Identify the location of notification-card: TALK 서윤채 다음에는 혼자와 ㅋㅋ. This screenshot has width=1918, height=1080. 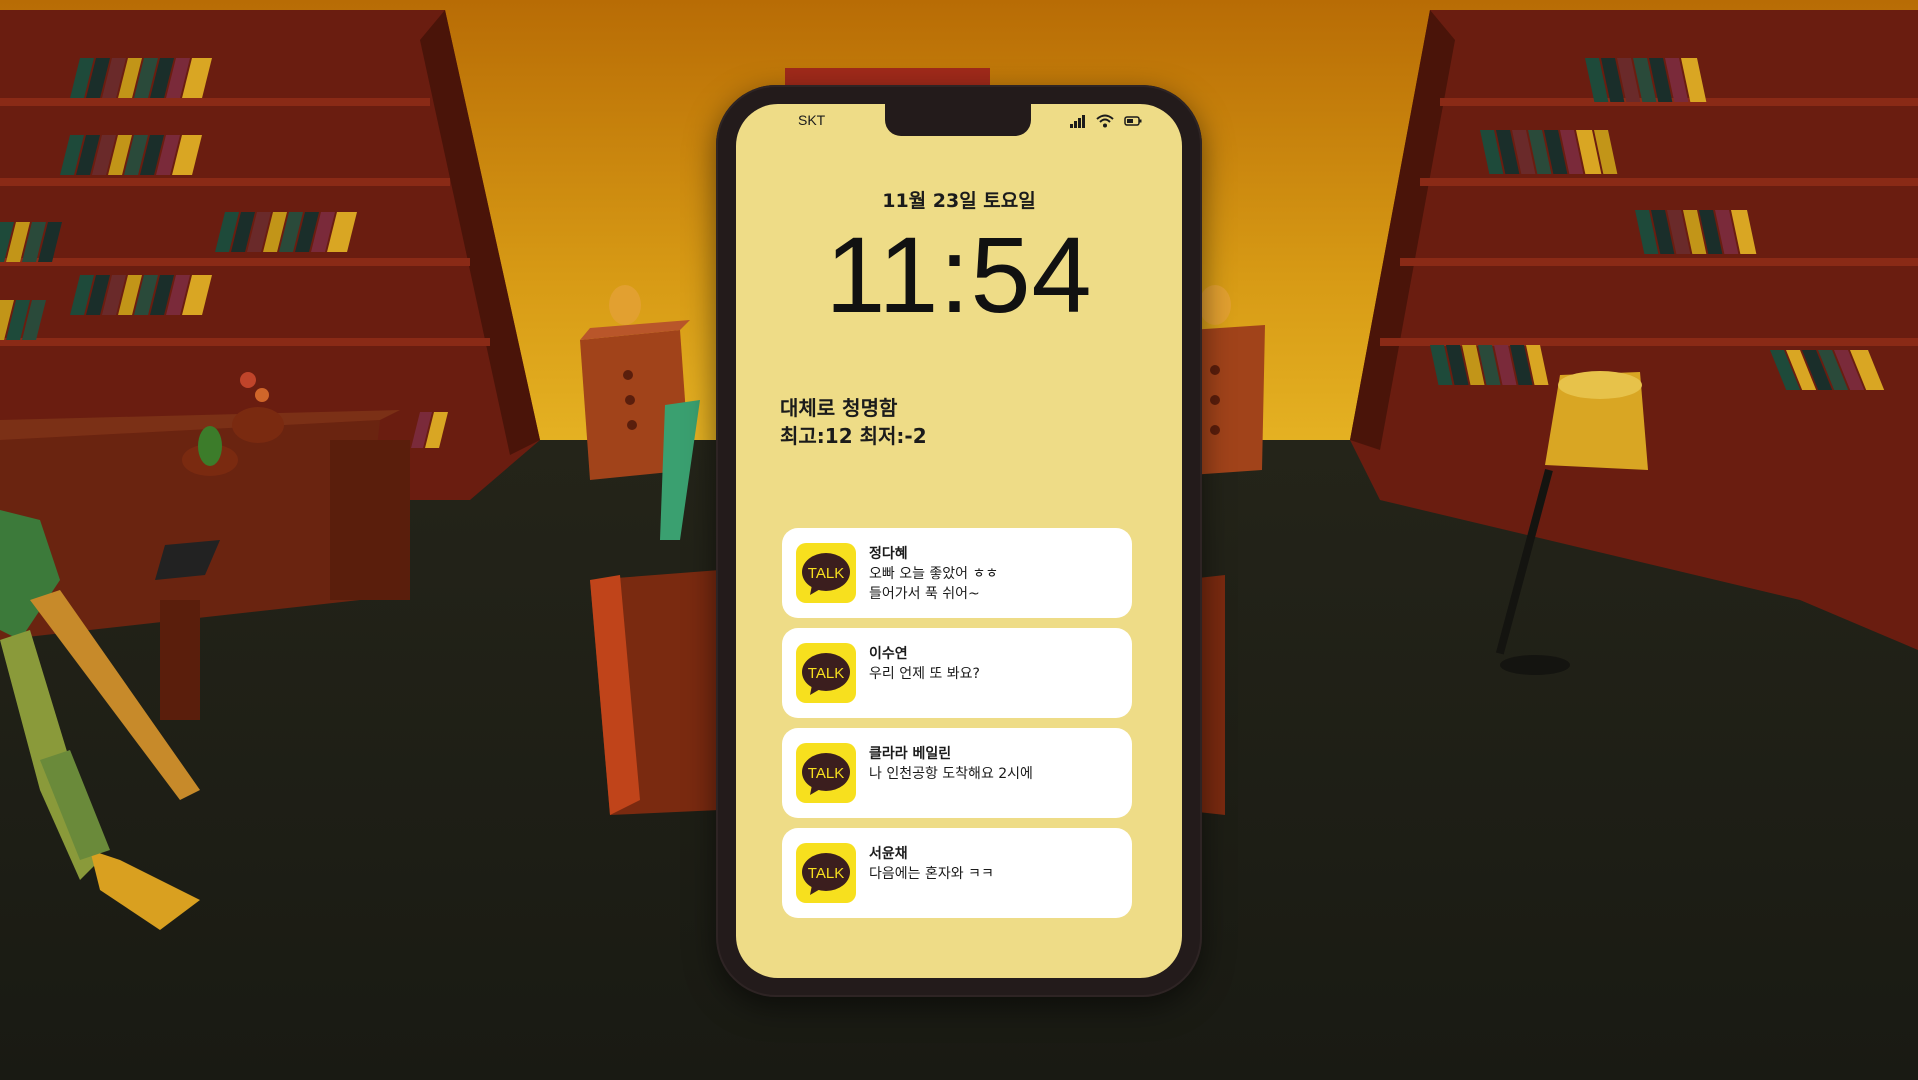
(957, 873).